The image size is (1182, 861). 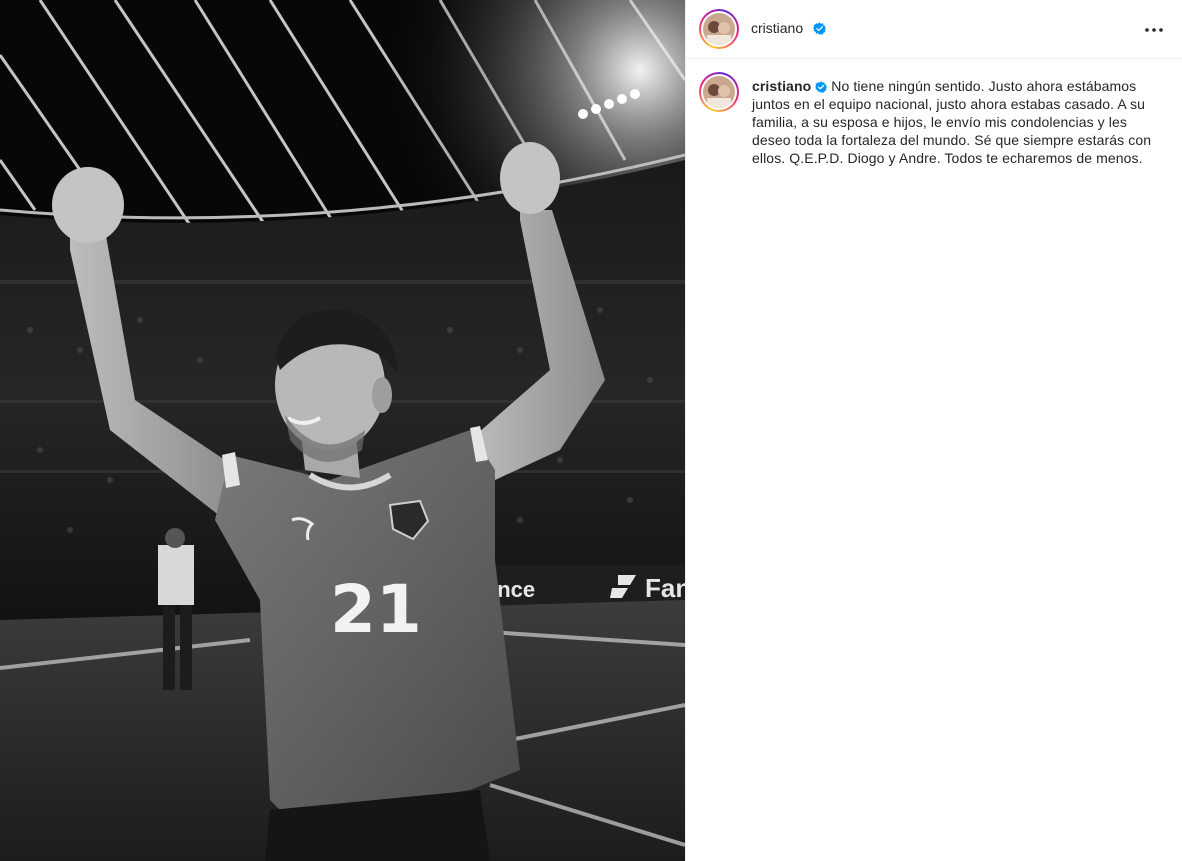 I want to click on jersey-number: 21, so click(x=376, y=609).